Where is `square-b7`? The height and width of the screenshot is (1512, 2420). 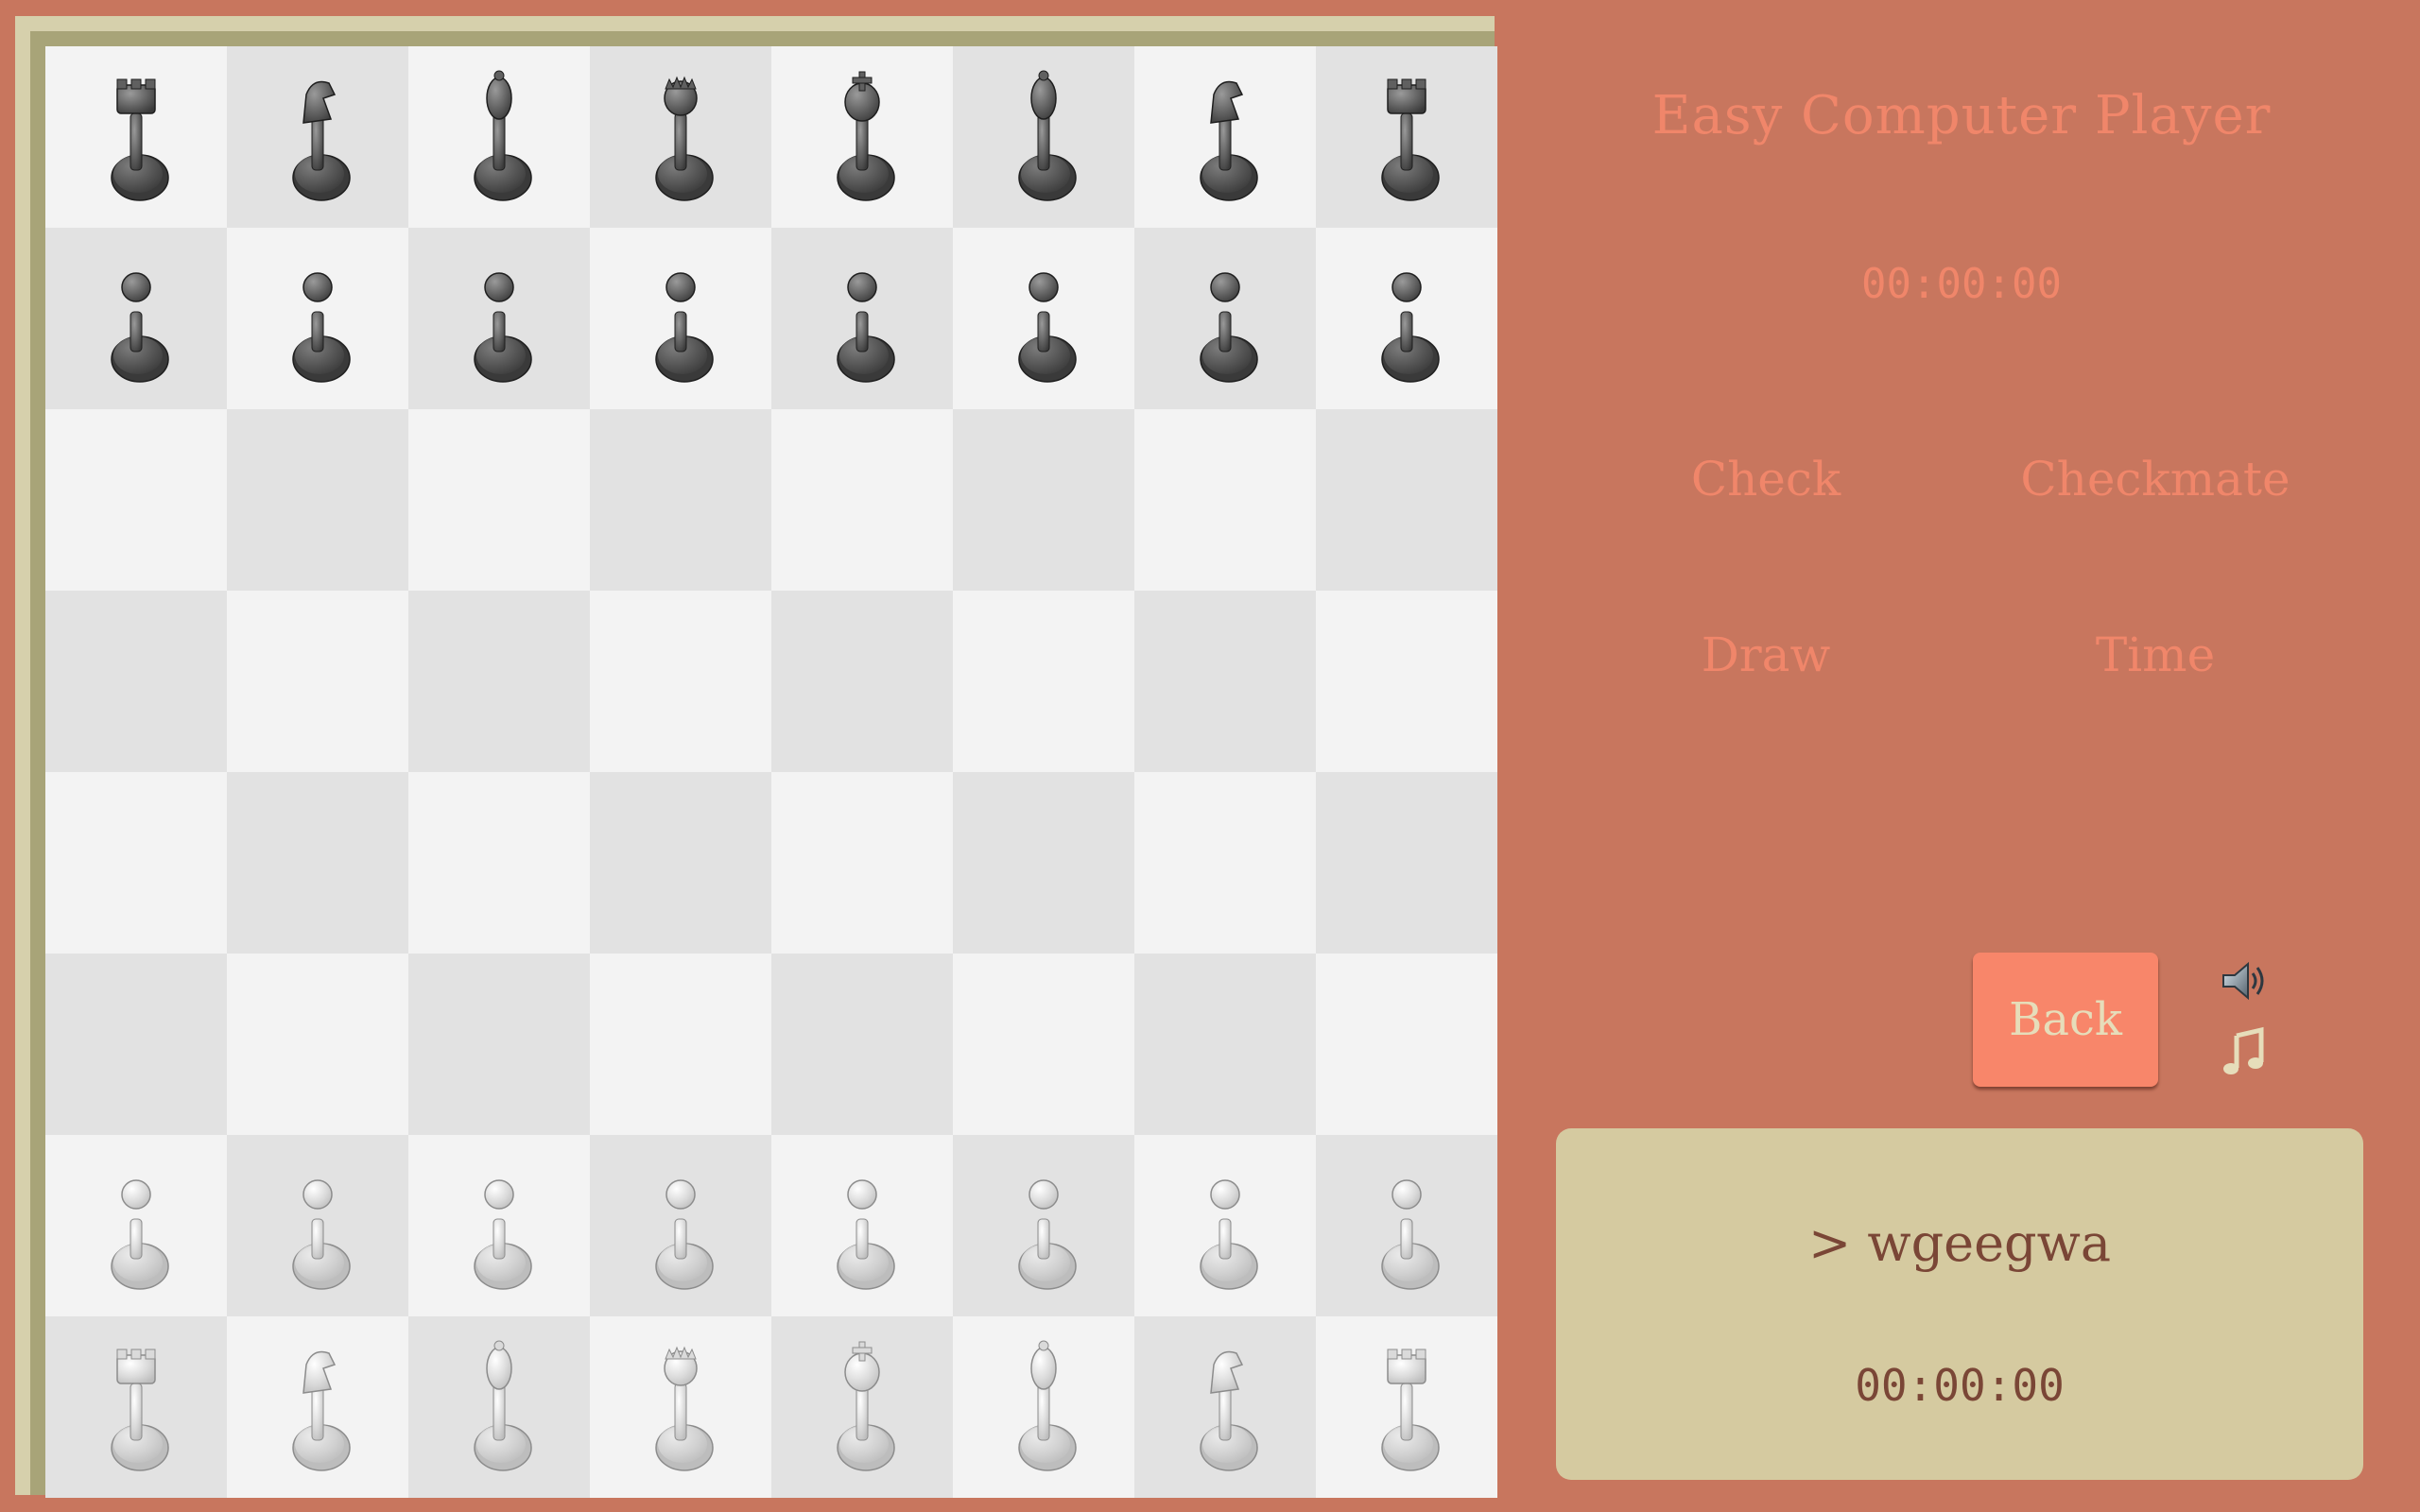
square-b7 is located at coordinates (318, 318).